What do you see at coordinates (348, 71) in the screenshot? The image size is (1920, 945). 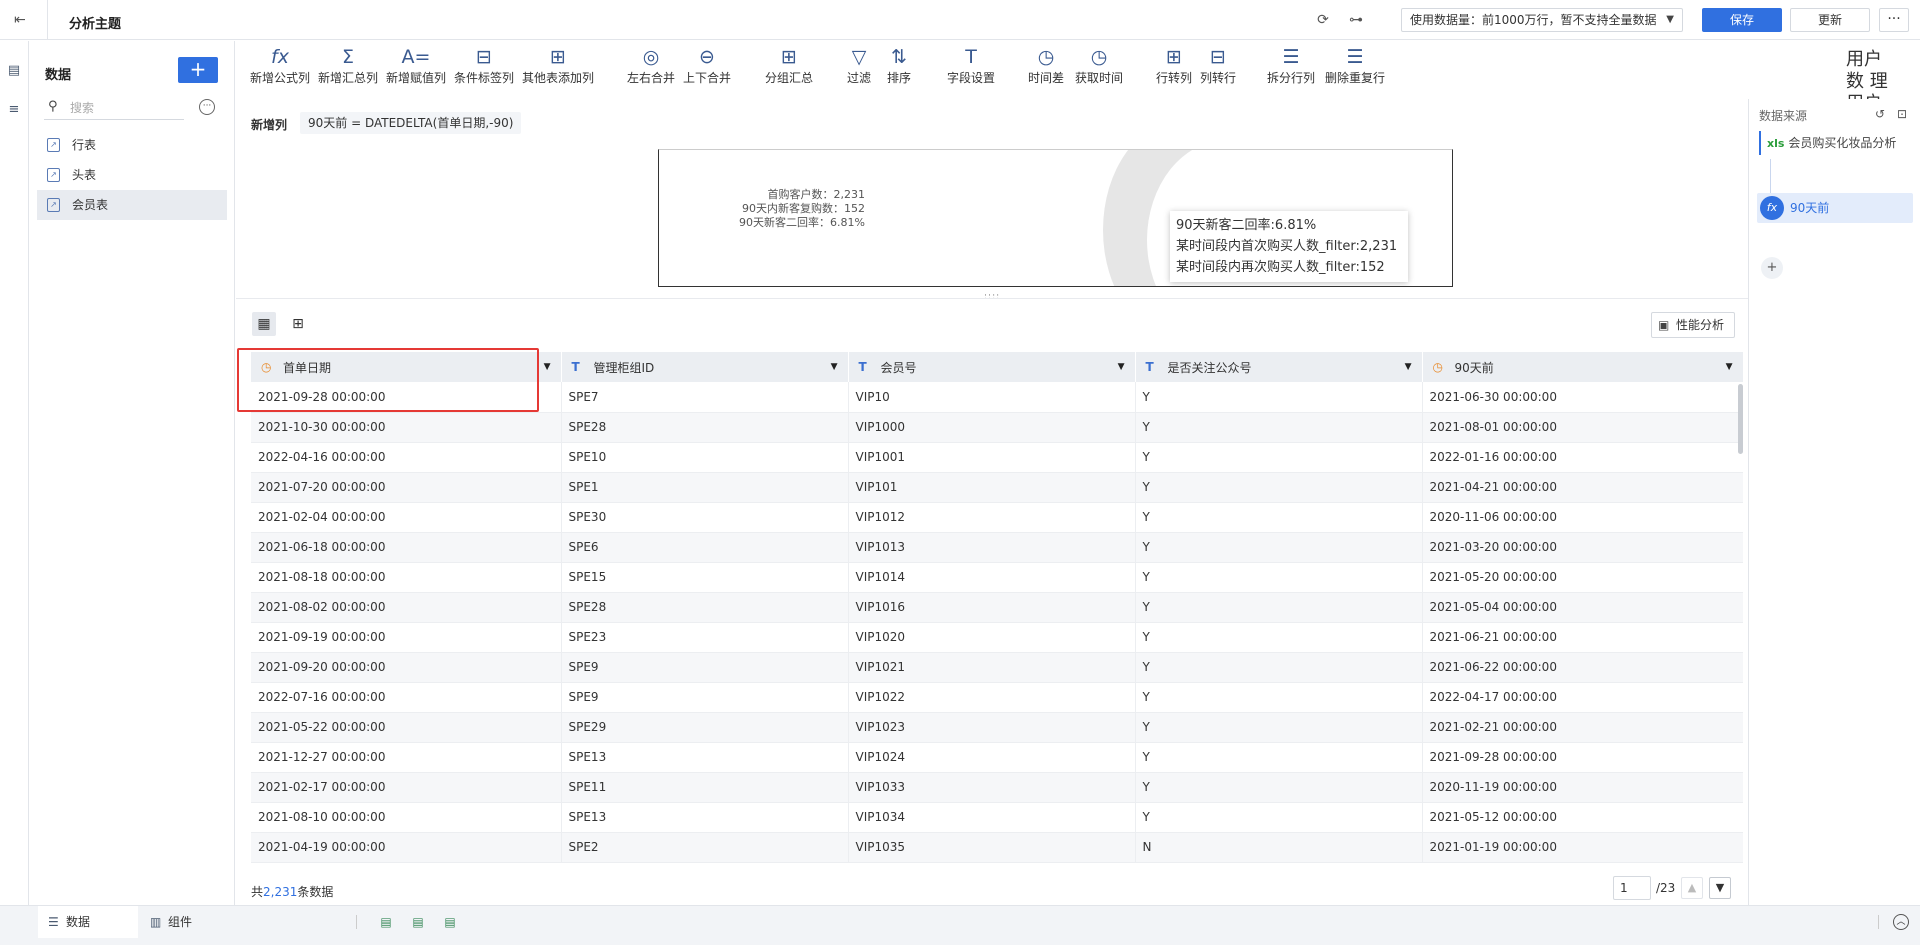 I see `tool-add-summary-column: Σ 新增汇总列` at bounding box center [348, 71].